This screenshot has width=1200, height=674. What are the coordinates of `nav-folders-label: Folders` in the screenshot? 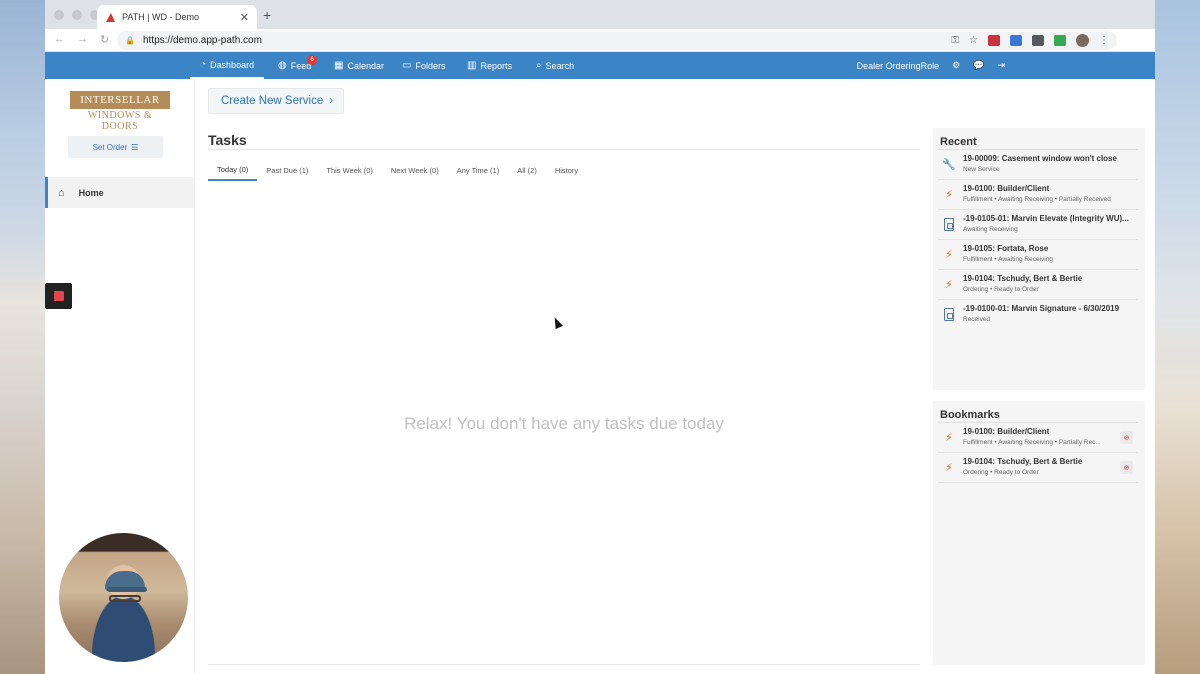 It's located at (430, 65).